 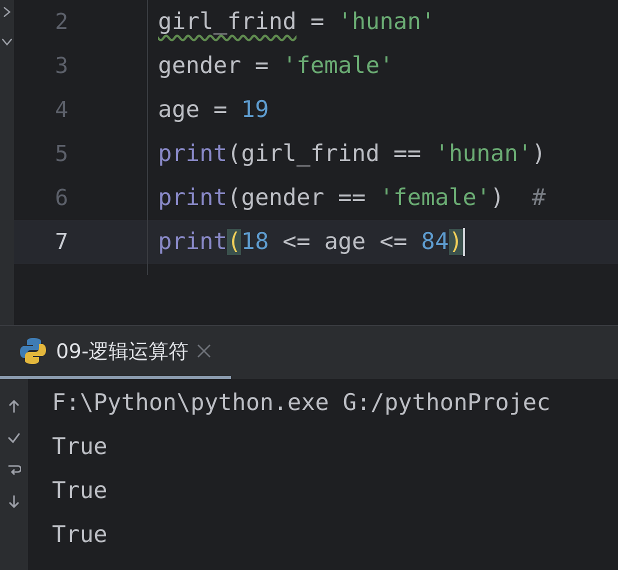 I want to click on arrow-up-icon, so click(x=14, y=406).